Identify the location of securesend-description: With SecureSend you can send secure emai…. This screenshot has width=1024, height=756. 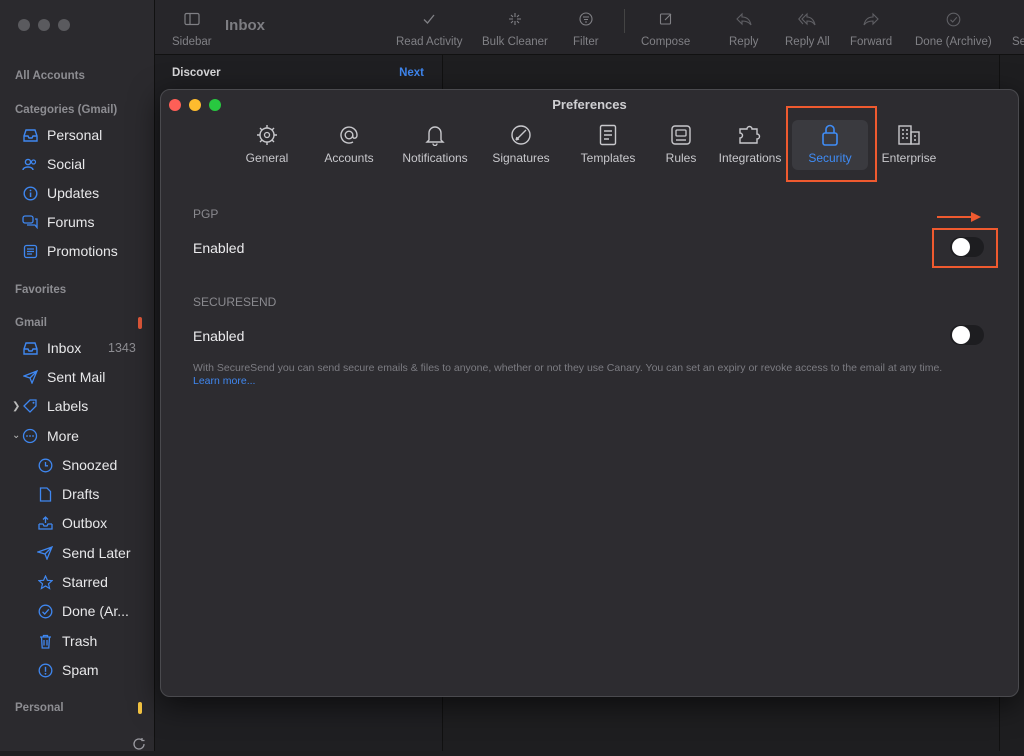
(568, 374).